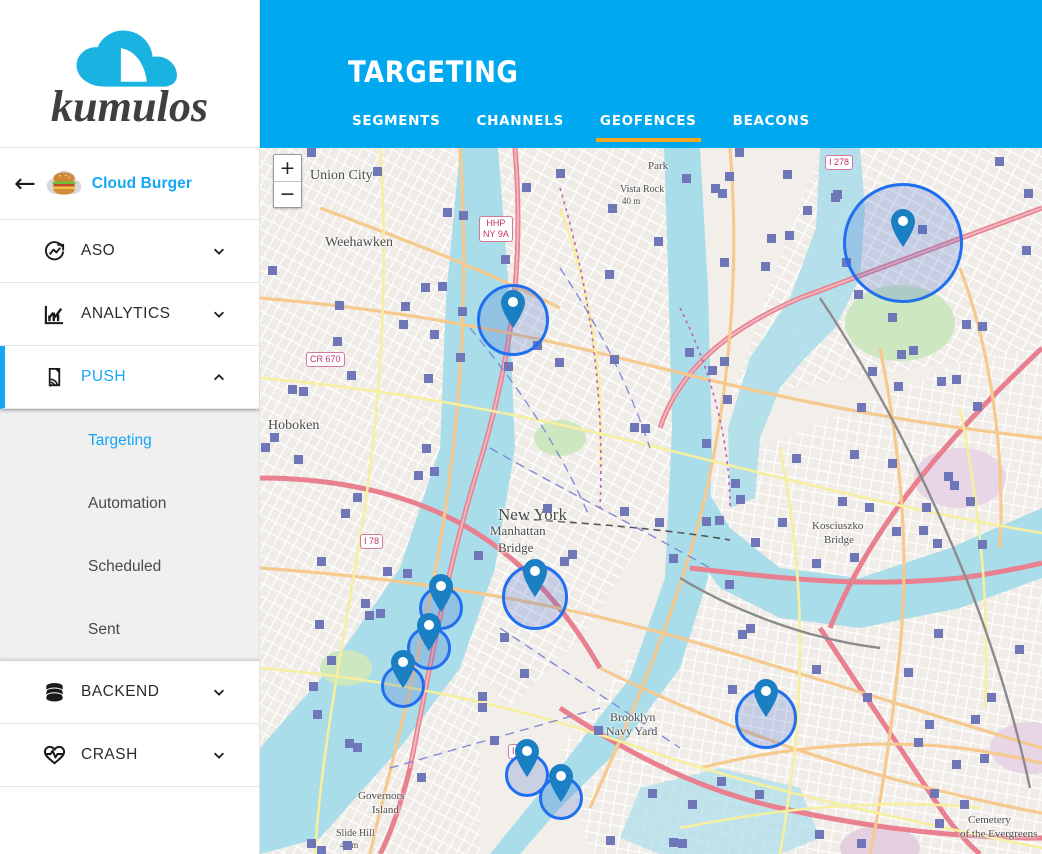 The width and height of the screenshot is (1042, 854). What do you see at coordinates (648, 127) in the screenshot?
I see `tab-geofences: GEOFENCES` at bounding box center [648, 127].